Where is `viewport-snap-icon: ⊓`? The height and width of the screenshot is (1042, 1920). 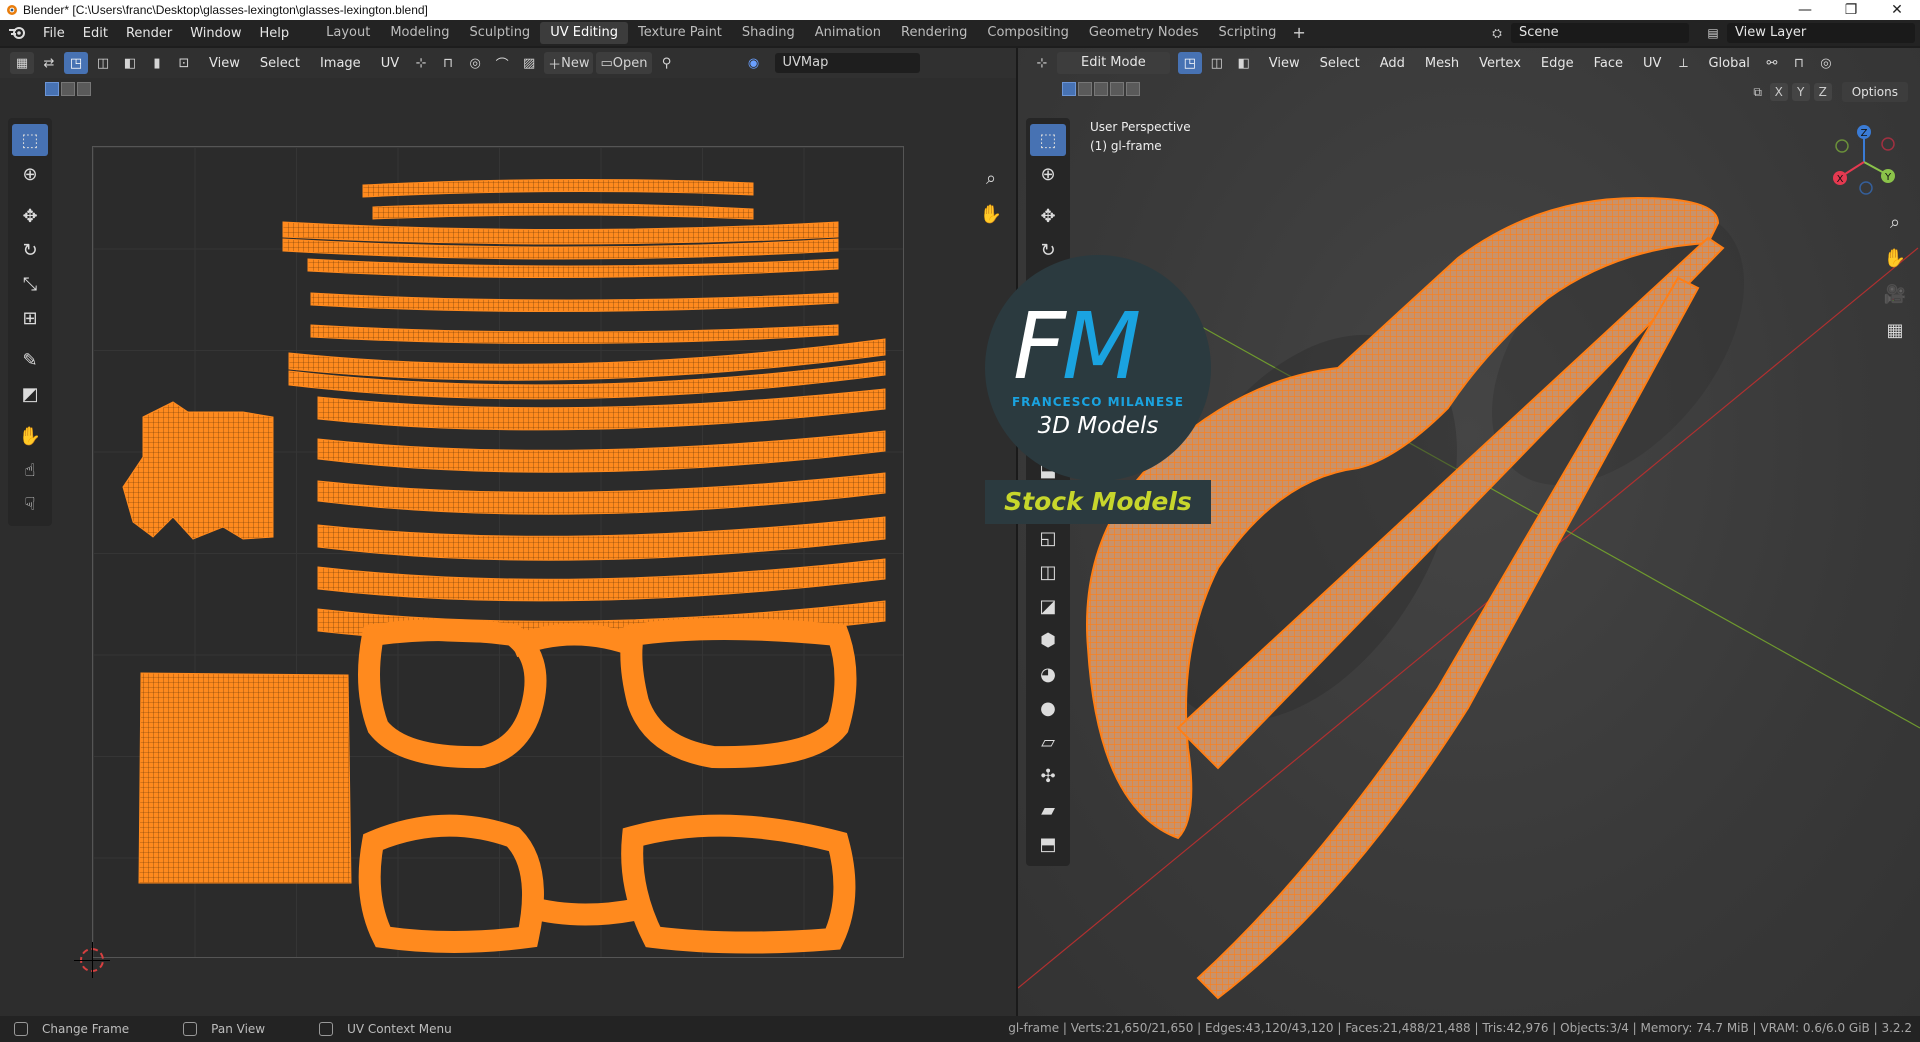 viewport-snap-icon: ⊓ is located at coordinates (1799, 63).